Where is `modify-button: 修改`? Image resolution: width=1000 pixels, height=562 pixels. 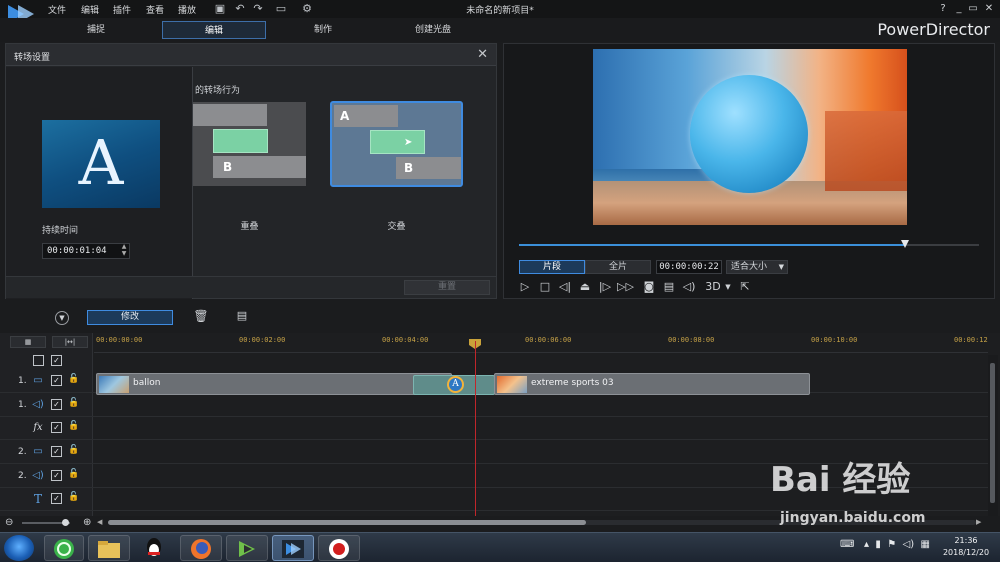
modify-button: 修改 is located at coordinates (130, 317).